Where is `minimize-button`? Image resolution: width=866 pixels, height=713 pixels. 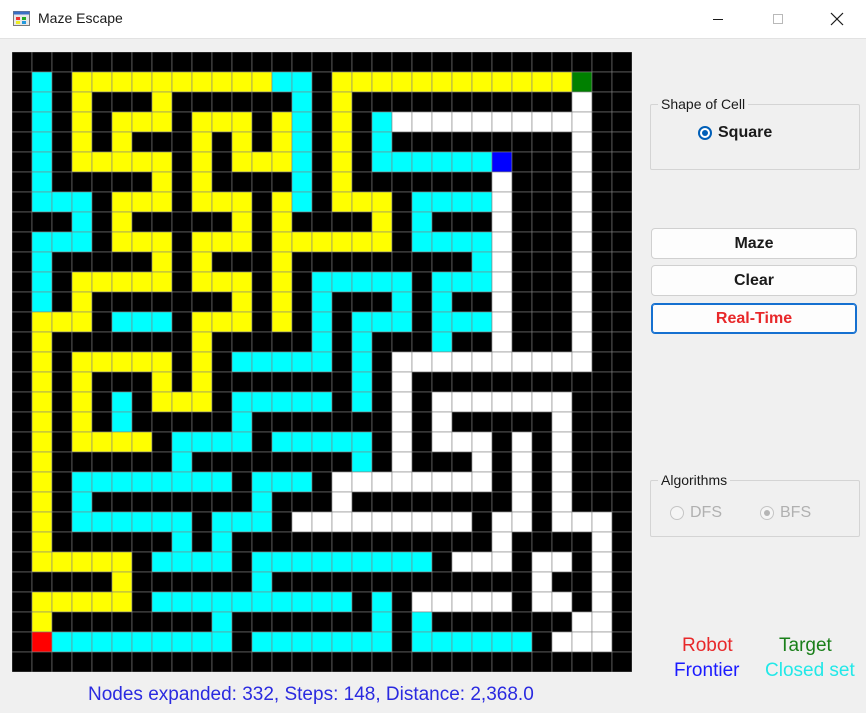 minimize-button is located at coordinates (718, 19).